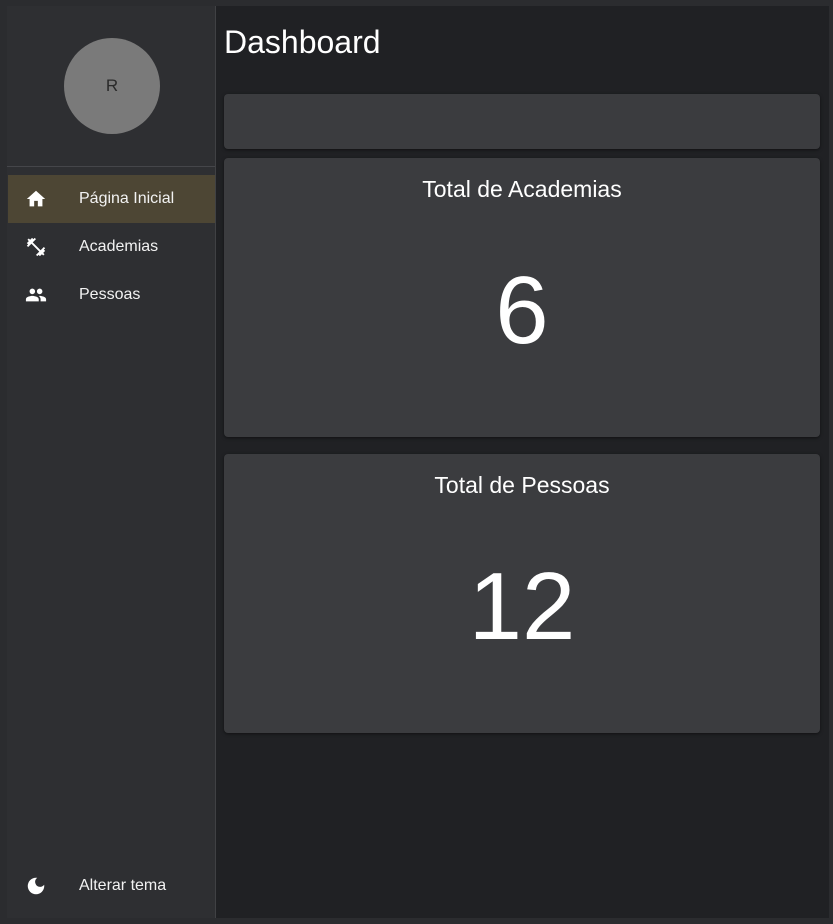  I want to click on theme-toggle-button: Alterar tema, so click(111, 886).